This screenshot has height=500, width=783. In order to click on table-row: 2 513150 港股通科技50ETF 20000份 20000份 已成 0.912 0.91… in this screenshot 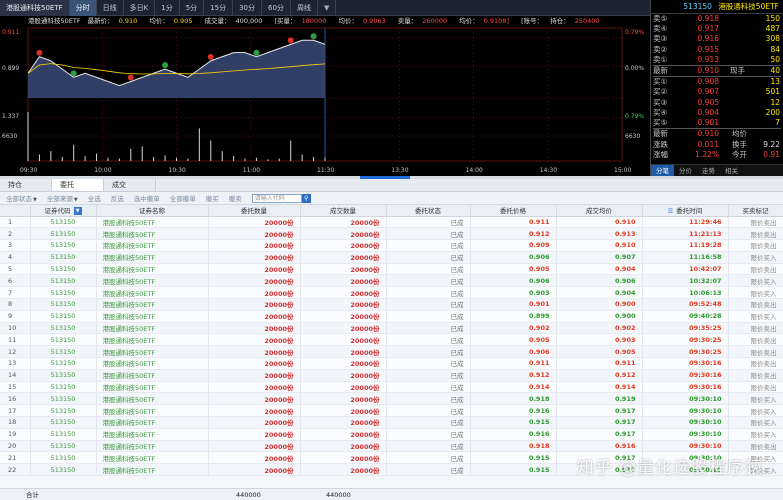, I will do `click(391, 234)`.